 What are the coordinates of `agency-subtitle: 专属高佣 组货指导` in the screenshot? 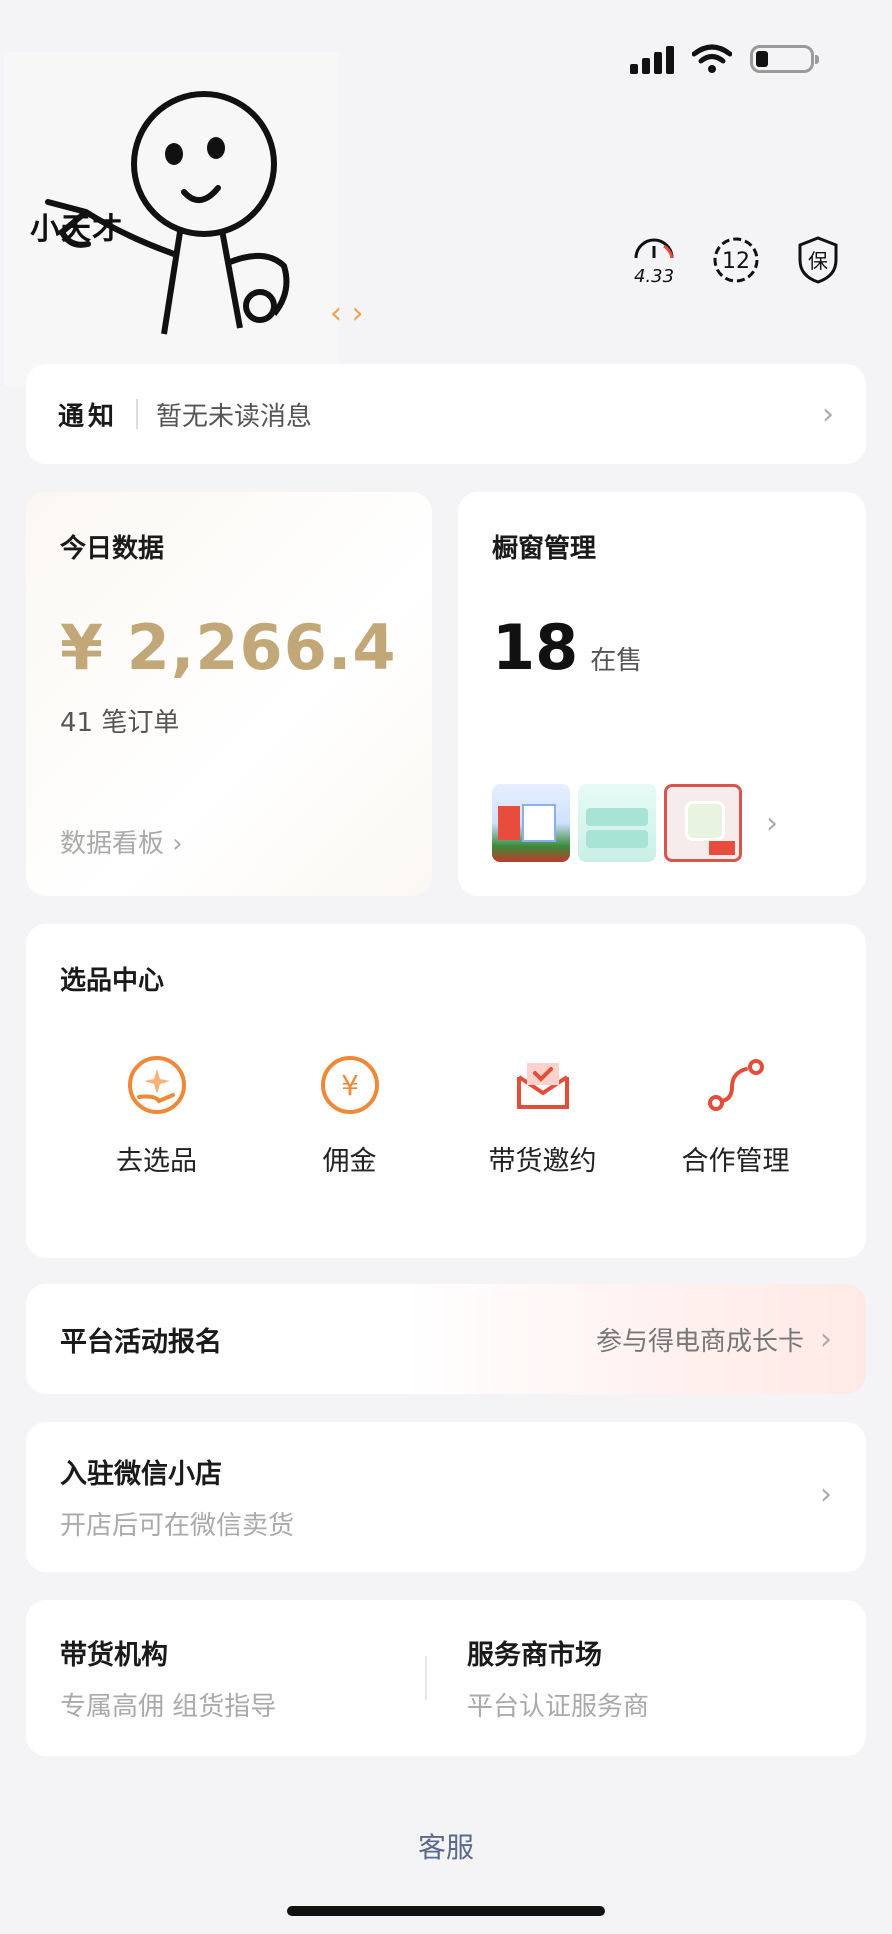 It's located at (168, 1707).